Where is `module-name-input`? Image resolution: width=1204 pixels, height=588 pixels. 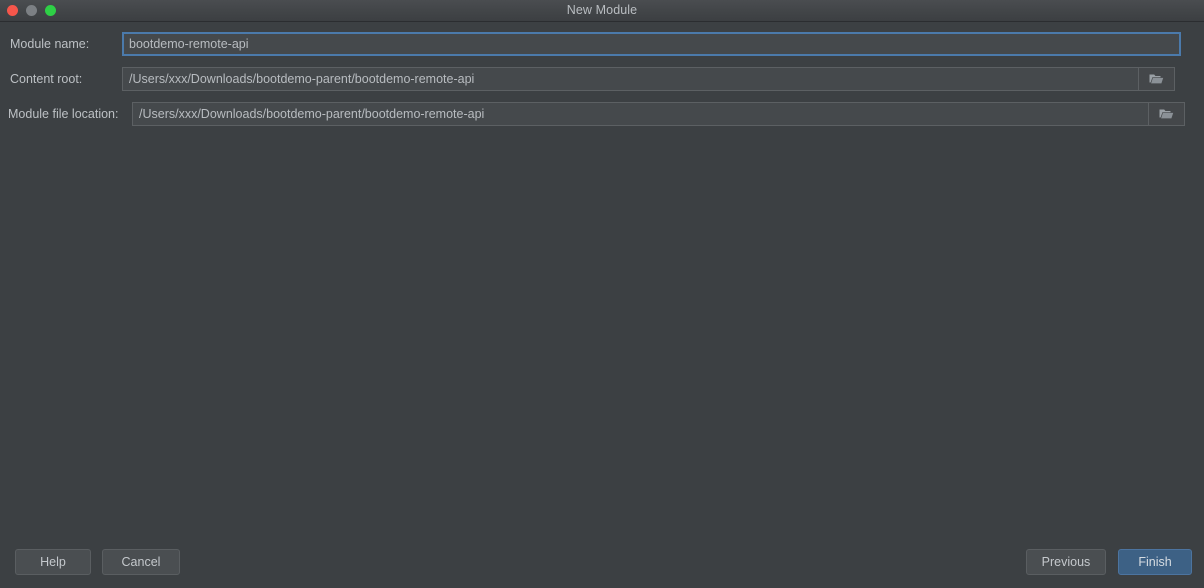
module-name-input is located at coordinates (651, 44).